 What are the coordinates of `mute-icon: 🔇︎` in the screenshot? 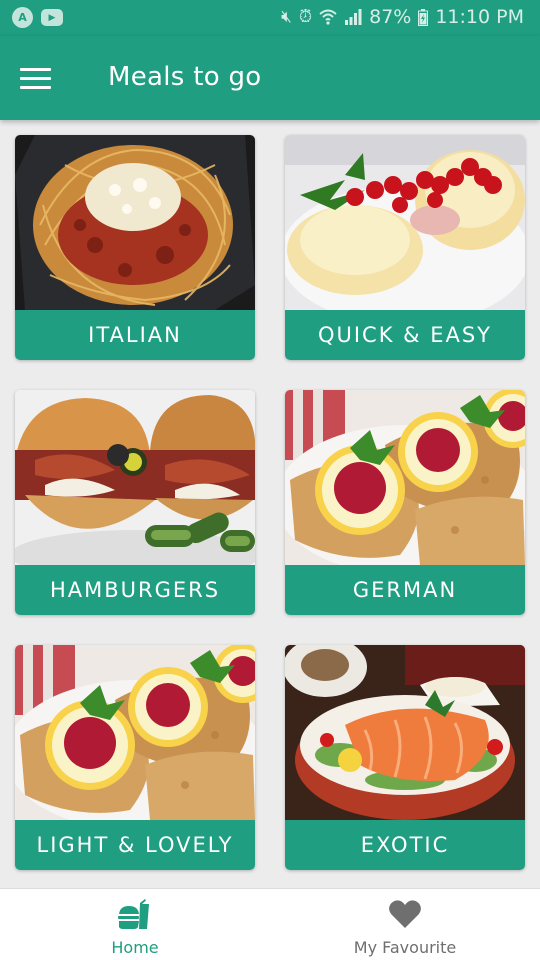 It's located at (286, 17).